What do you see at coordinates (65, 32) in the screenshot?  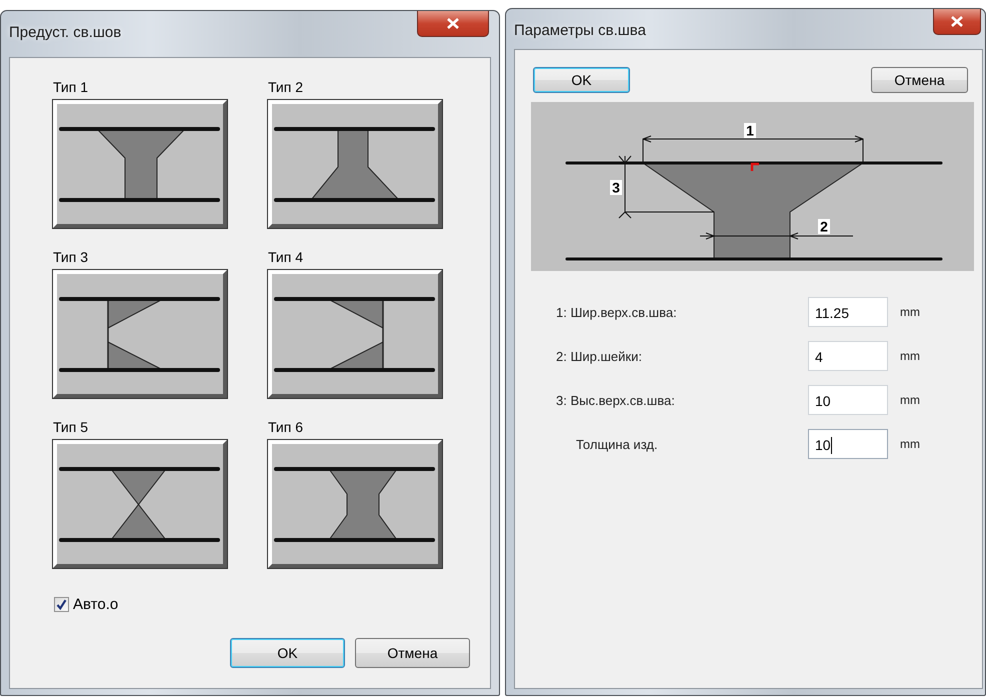 I see `window-title: Предуст. св.шов` at bounding box center [65, 32].